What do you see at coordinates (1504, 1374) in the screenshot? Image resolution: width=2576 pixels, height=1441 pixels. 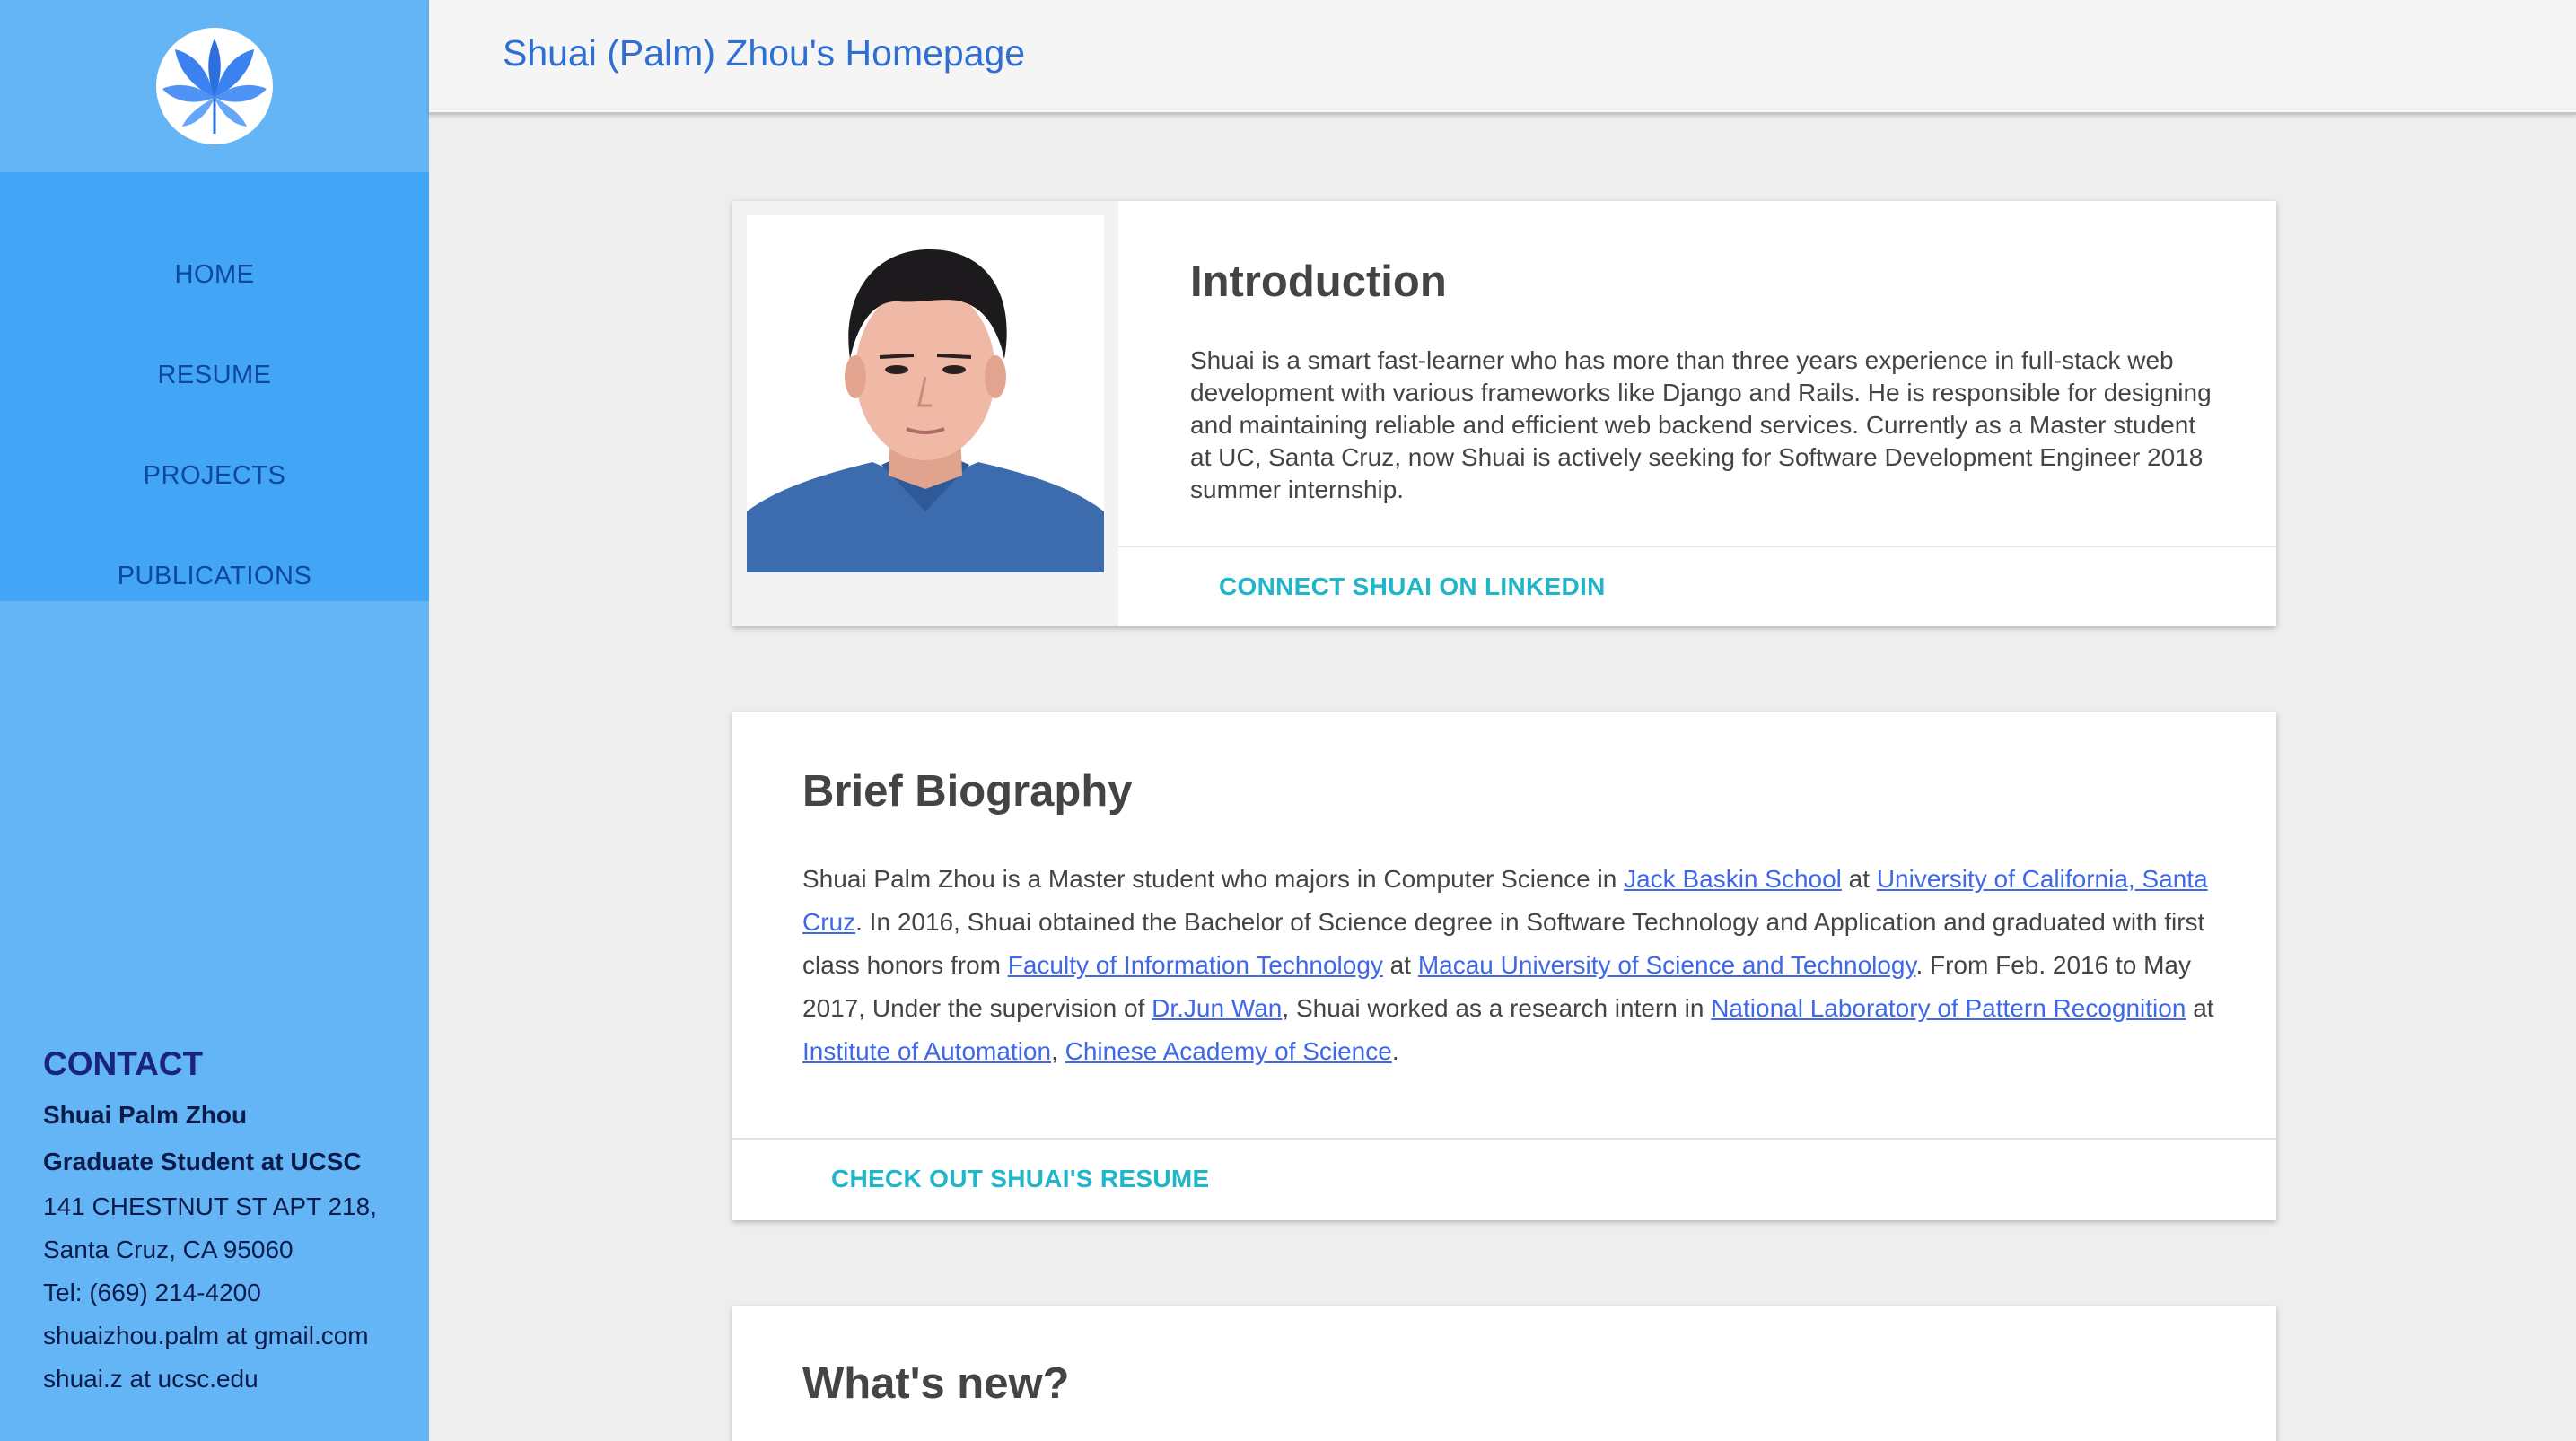 I see `whats-new-card: What's new?` at bounding box center [1504, 1374].